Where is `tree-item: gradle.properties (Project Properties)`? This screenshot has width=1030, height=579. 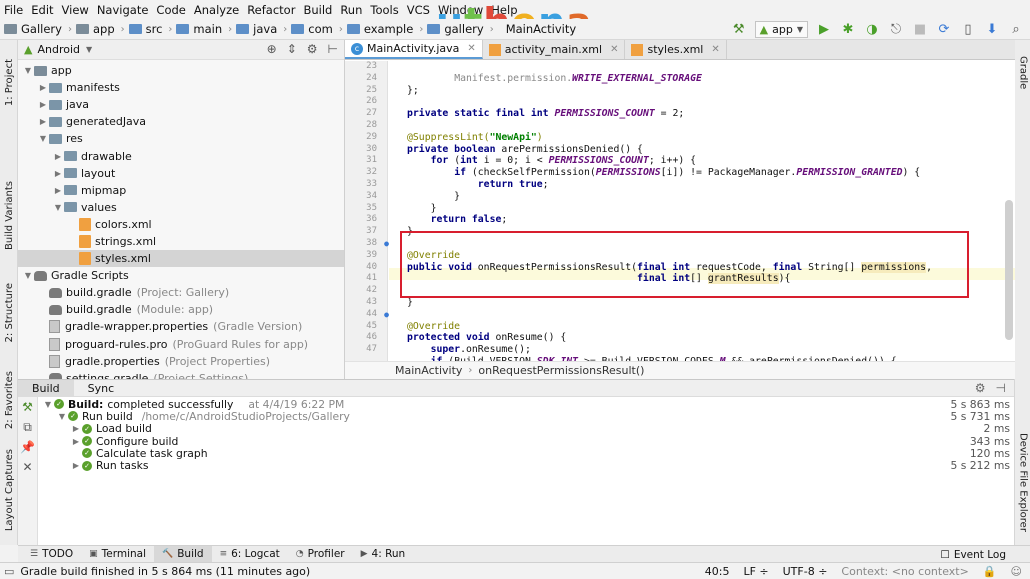 tree-item: gradle.properties (Project Properties) is located at coordinates (181, 361).